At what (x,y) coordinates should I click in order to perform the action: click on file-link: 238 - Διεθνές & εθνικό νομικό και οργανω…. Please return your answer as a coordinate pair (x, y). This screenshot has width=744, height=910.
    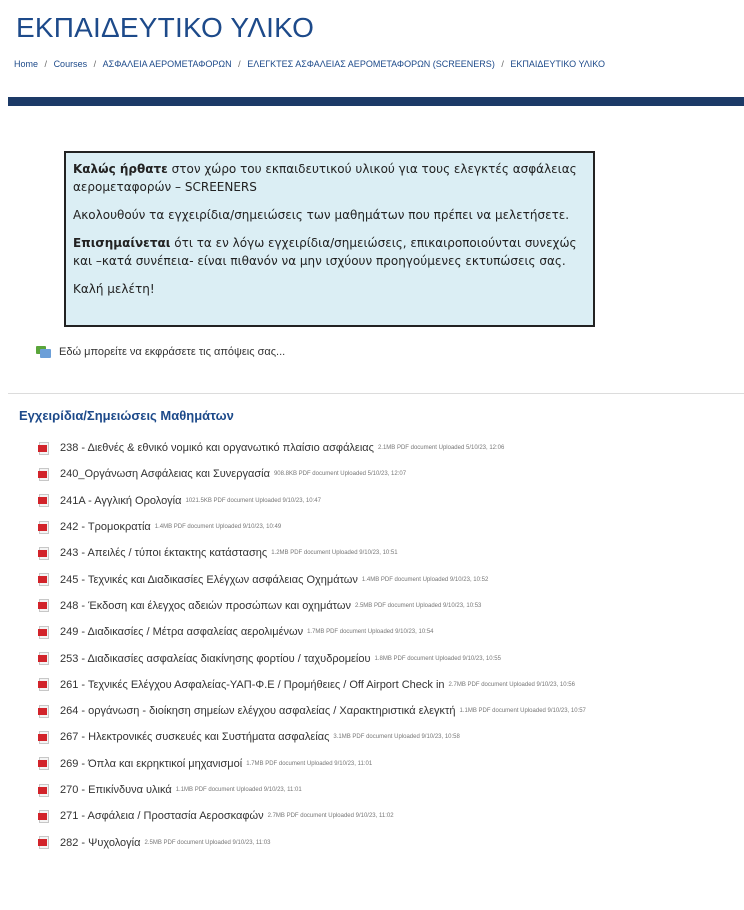
    Looking at the image, I should click on (217, 448).